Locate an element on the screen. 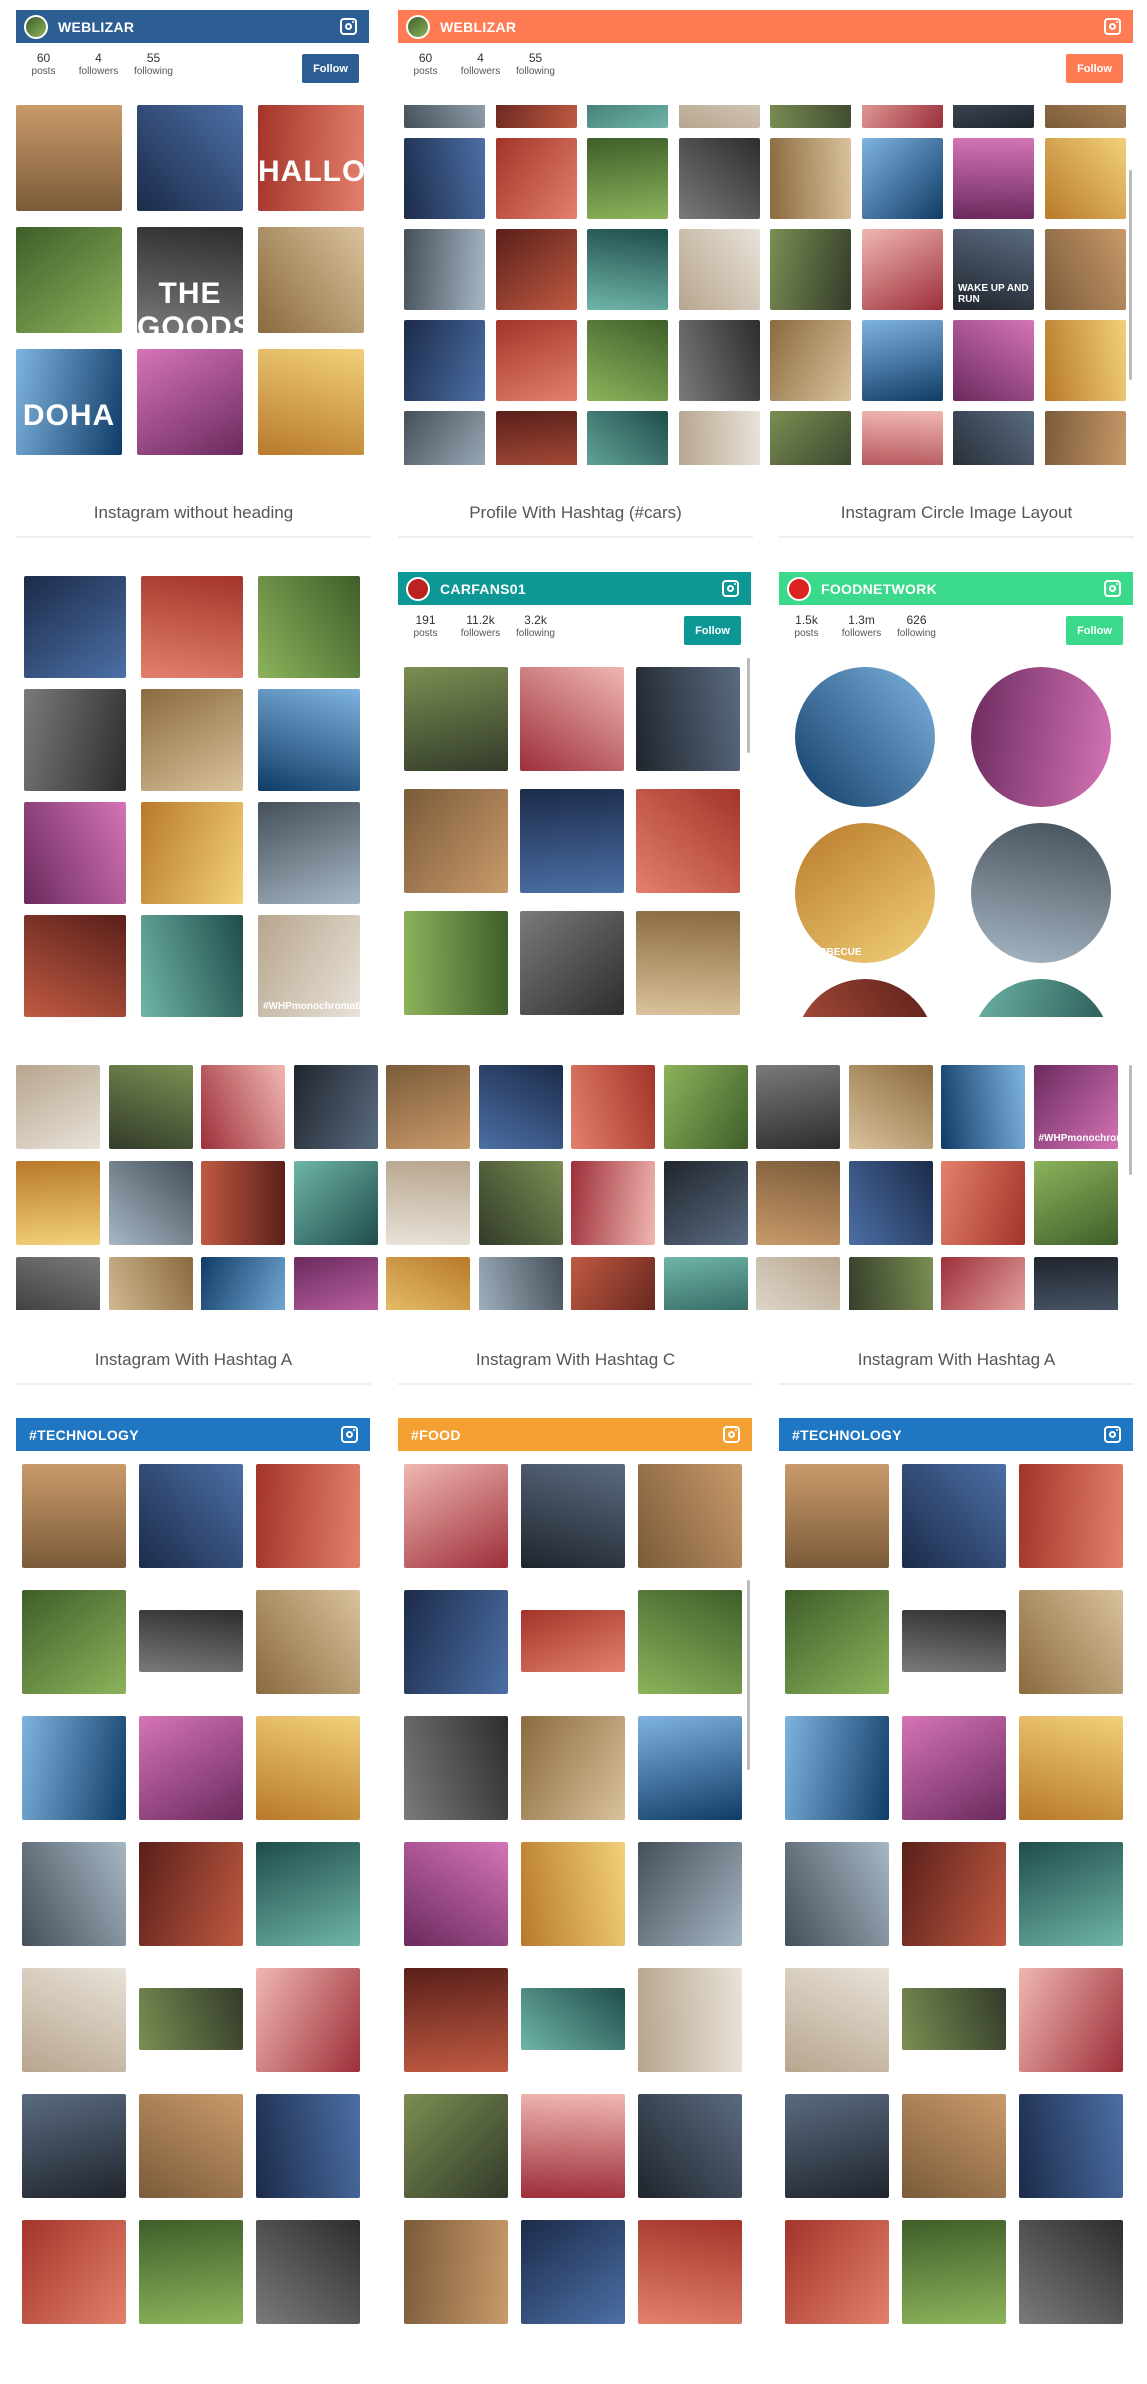 The width and height of the screenshot is (1147, 2384). photo-tile: #WHPmonochromatic is located at coordinates (1083, 1107).